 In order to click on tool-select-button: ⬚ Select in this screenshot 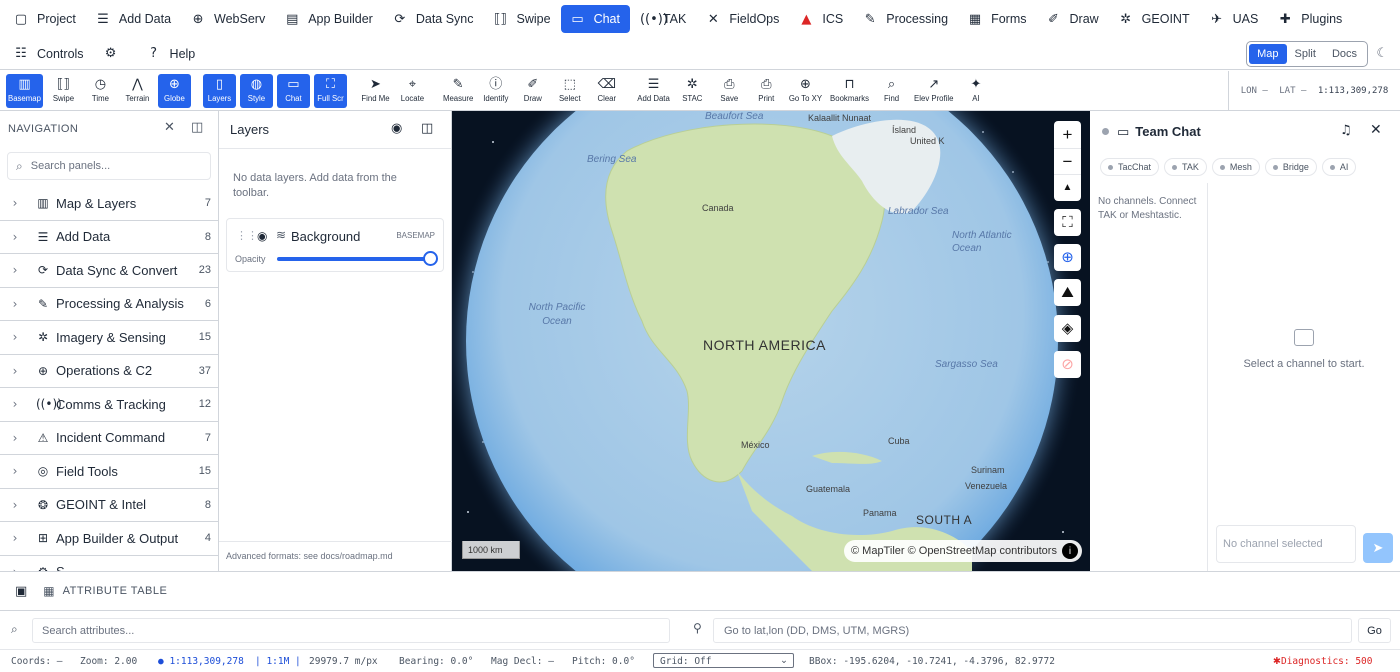, I will do `click(569, 91)`.